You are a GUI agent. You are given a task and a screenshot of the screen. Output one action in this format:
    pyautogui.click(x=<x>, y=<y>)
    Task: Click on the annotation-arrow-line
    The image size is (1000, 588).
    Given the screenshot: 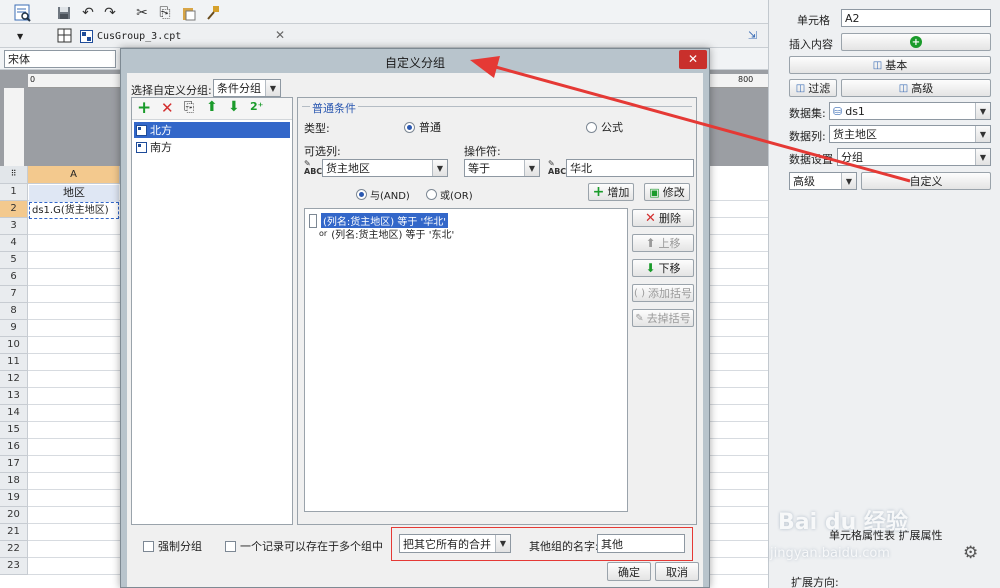 What is the action you would take?
    pyautogui.click(x=701, y=123)
    